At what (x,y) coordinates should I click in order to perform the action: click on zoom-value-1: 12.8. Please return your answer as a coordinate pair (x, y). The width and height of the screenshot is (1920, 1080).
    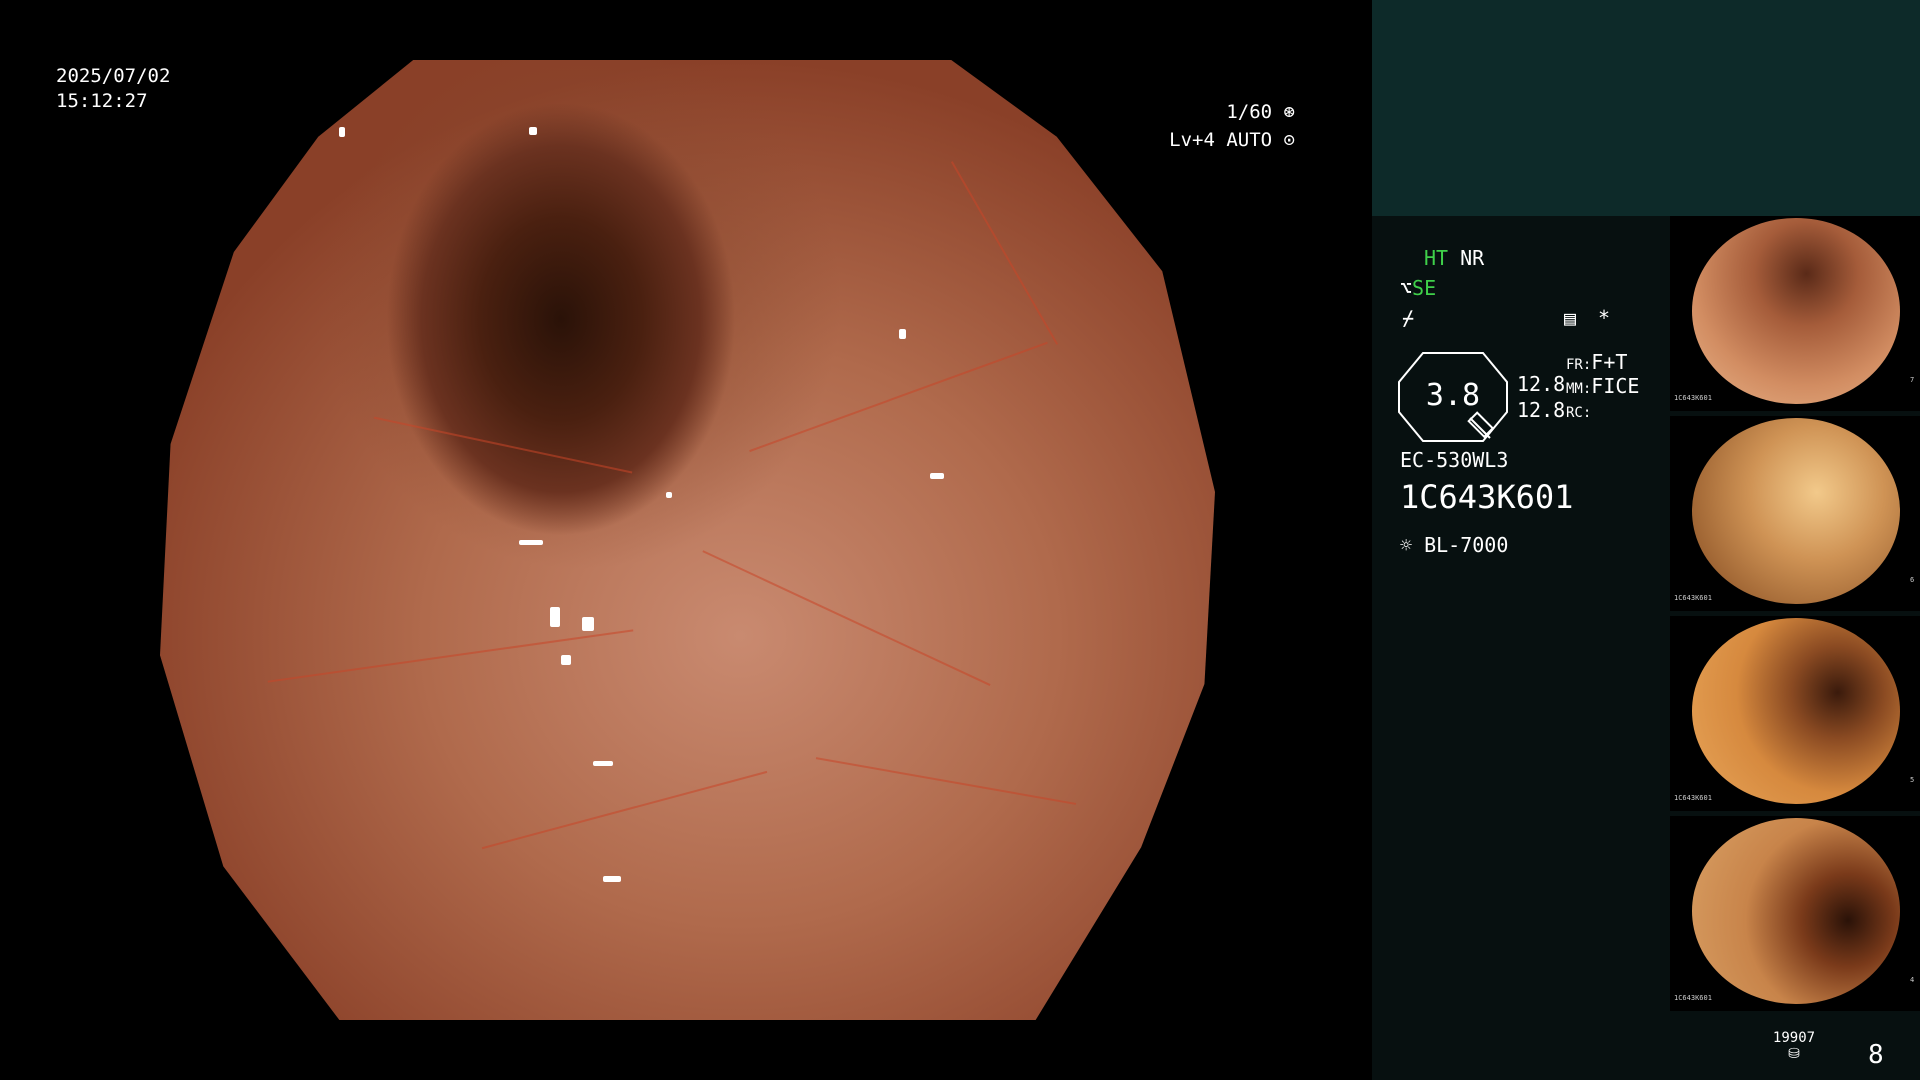
    Looking at the image, I should click on (1541, 384).